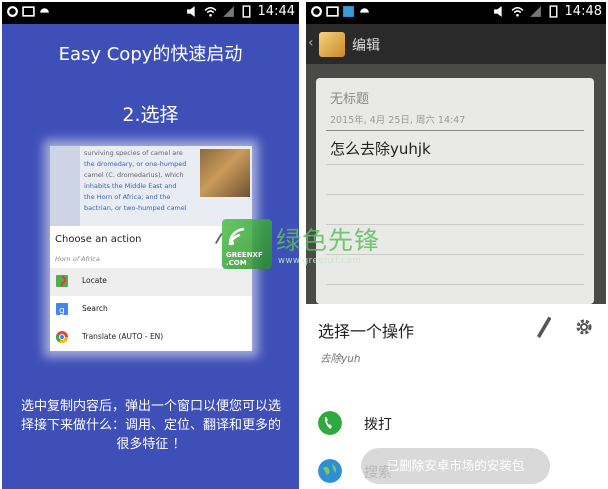 The height and width of the screenshot is (489, 608). I want to click on sheet-subtitle: Horn of Africa, so click(77, 259).